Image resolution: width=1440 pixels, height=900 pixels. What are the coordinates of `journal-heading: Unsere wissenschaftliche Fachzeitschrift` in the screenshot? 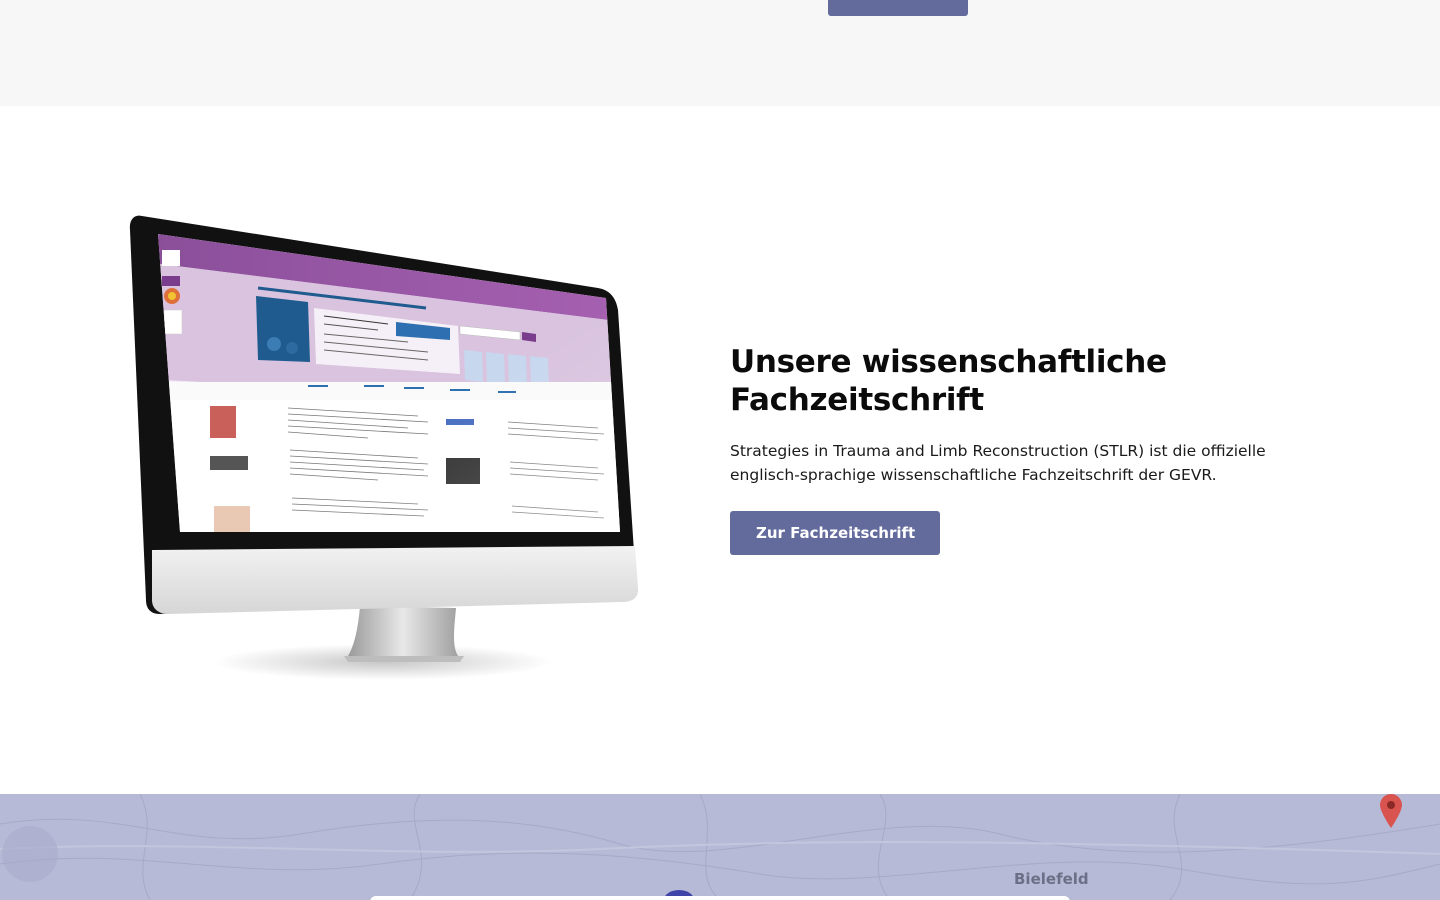 It's located at (948, 381).